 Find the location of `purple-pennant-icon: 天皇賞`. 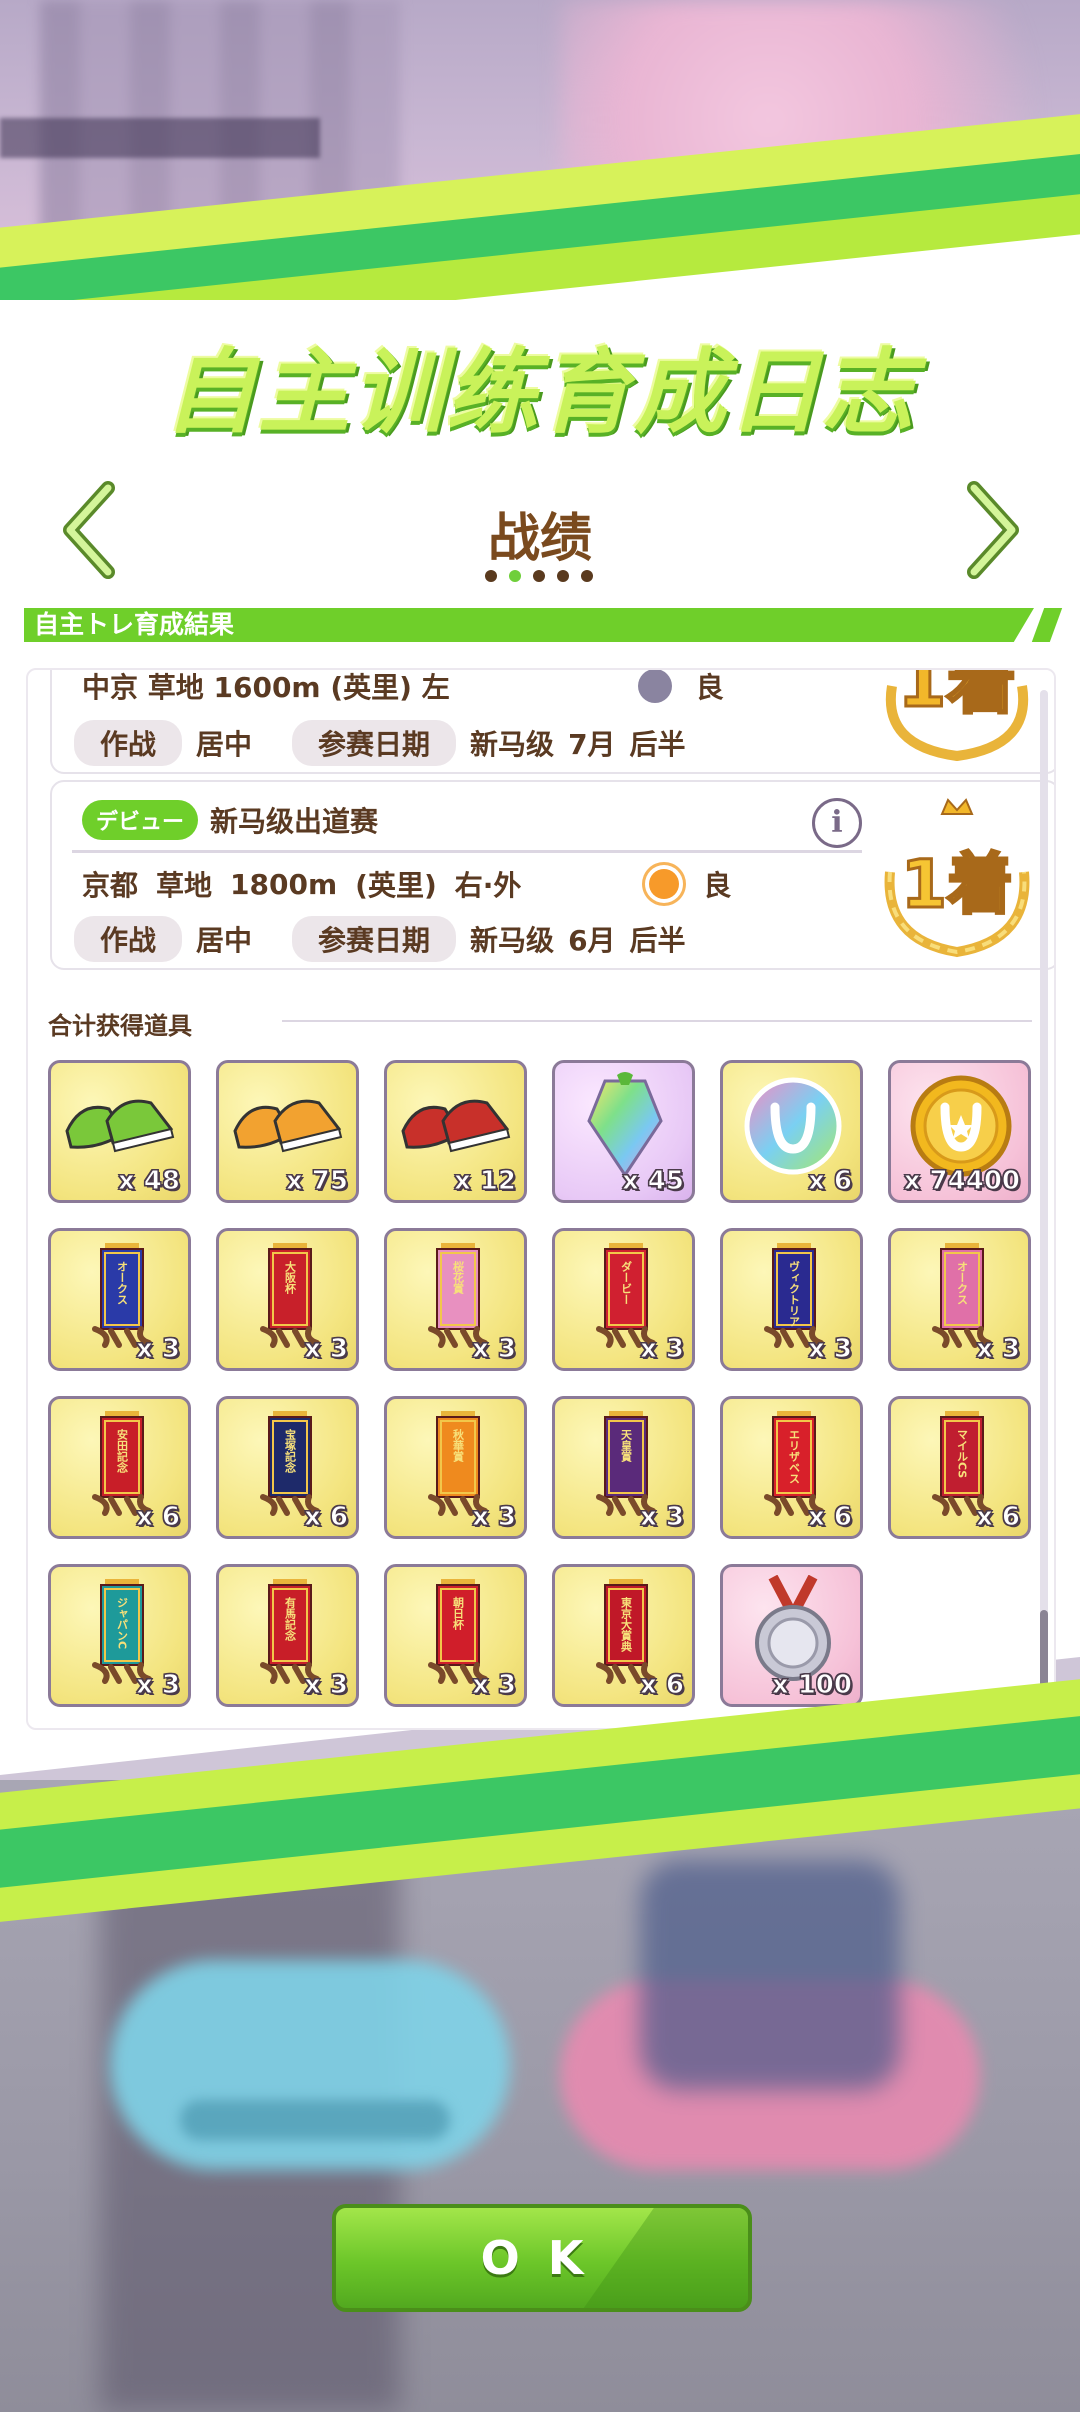

purple-pennant-icon: 天皇賞 is located at coordinates (626, 1463).